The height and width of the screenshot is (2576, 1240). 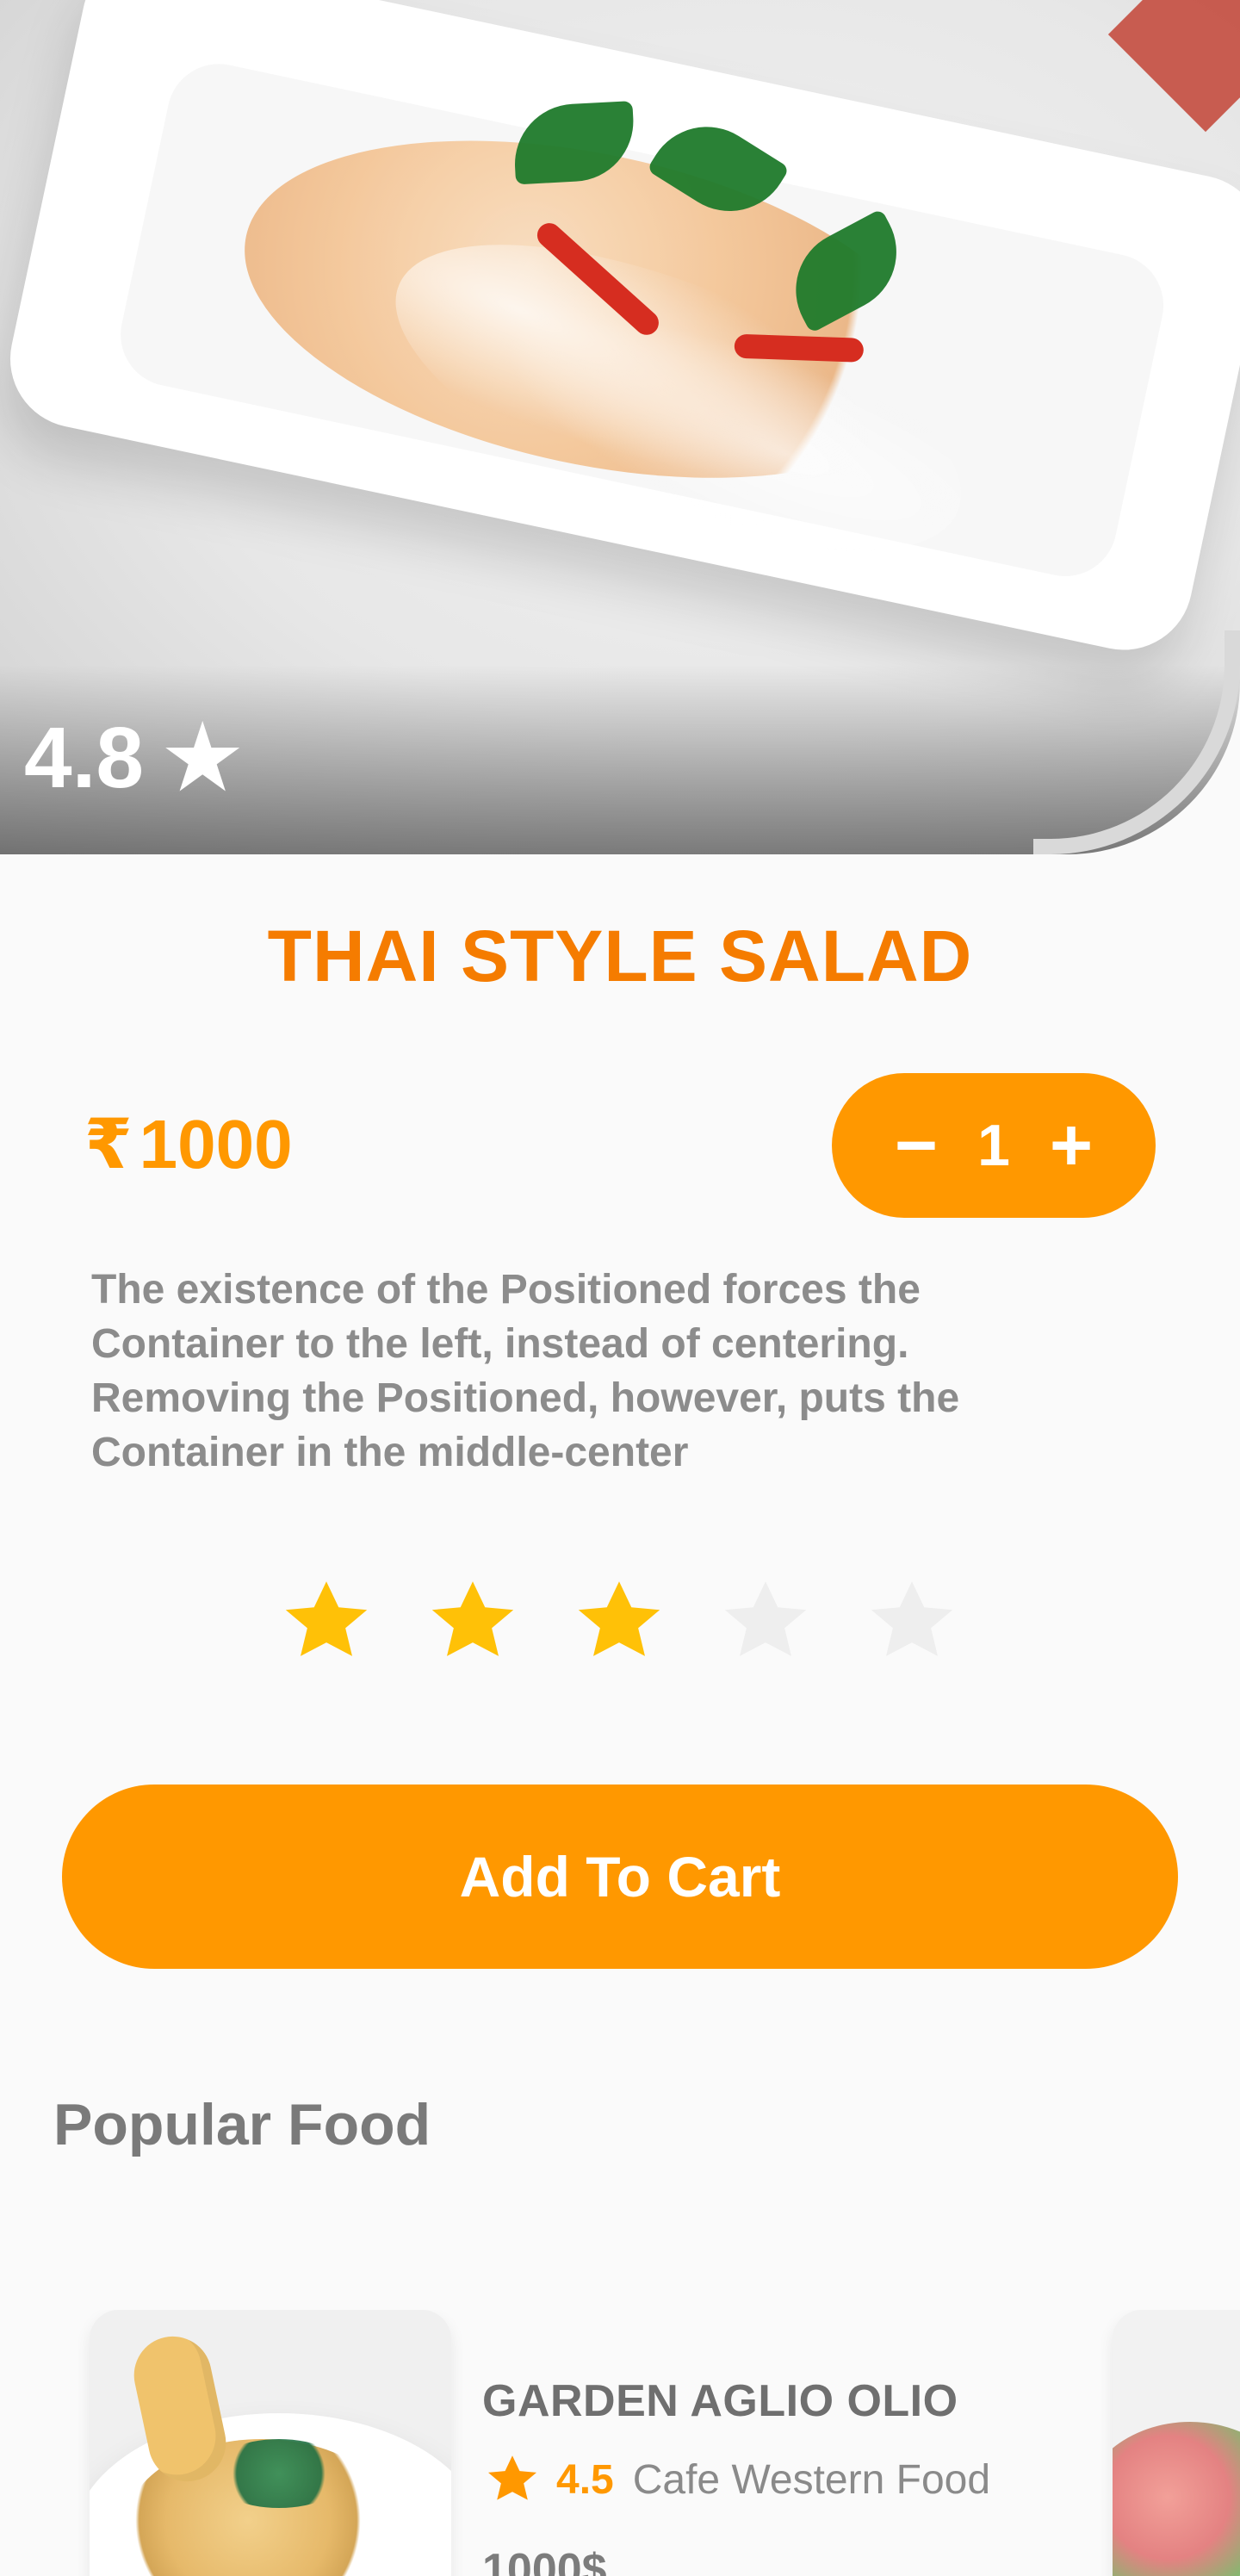 I want to click on star-icon: ★, so click(x=203, y=757).